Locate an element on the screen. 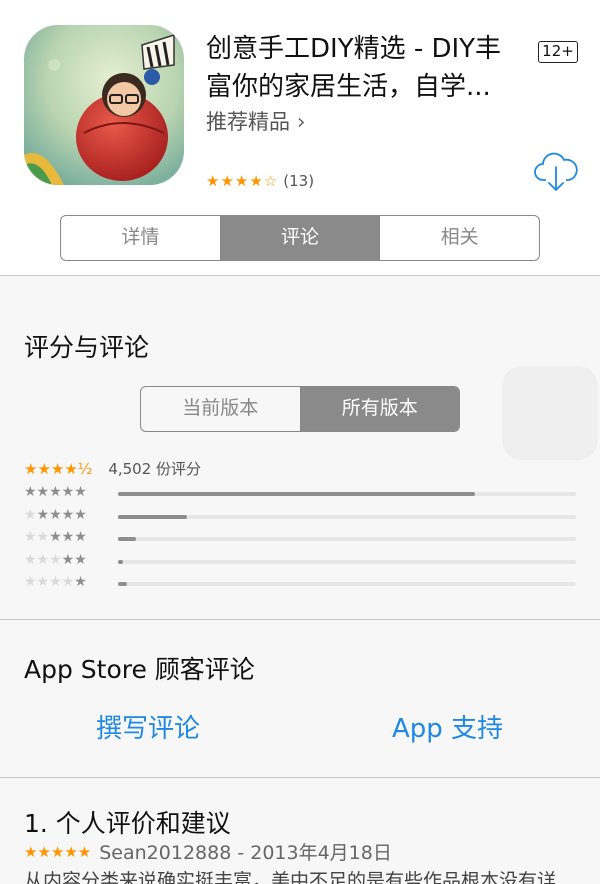 The width and height of the screenshot is (600, 884). publisher-link: 推荐精品 › is located at coordinates (256, 121).